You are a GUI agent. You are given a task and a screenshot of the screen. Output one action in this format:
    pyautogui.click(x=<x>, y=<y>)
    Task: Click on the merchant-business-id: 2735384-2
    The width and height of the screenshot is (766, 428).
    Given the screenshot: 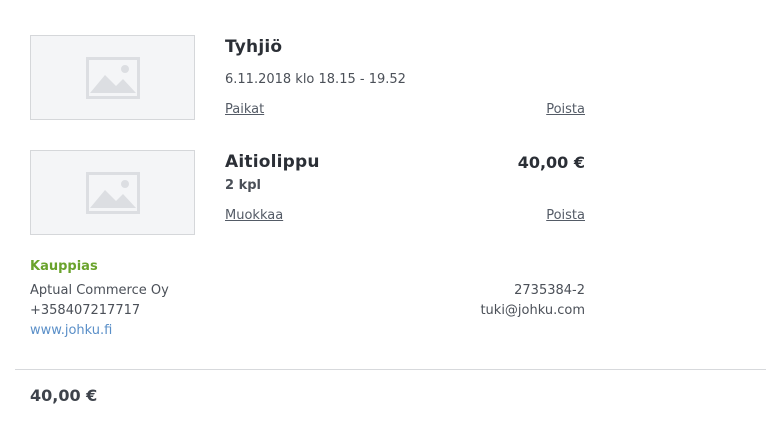 What is the action you would take?
    pyautogui.click(x=549, y=290)
    